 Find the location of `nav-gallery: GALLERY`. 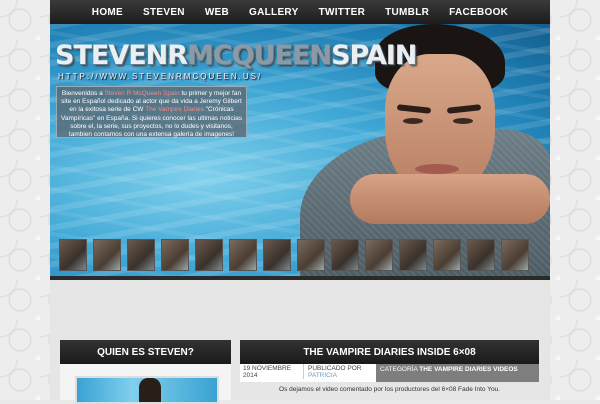

nav-gallery: GALLERY is located at coordinates (274, 12).